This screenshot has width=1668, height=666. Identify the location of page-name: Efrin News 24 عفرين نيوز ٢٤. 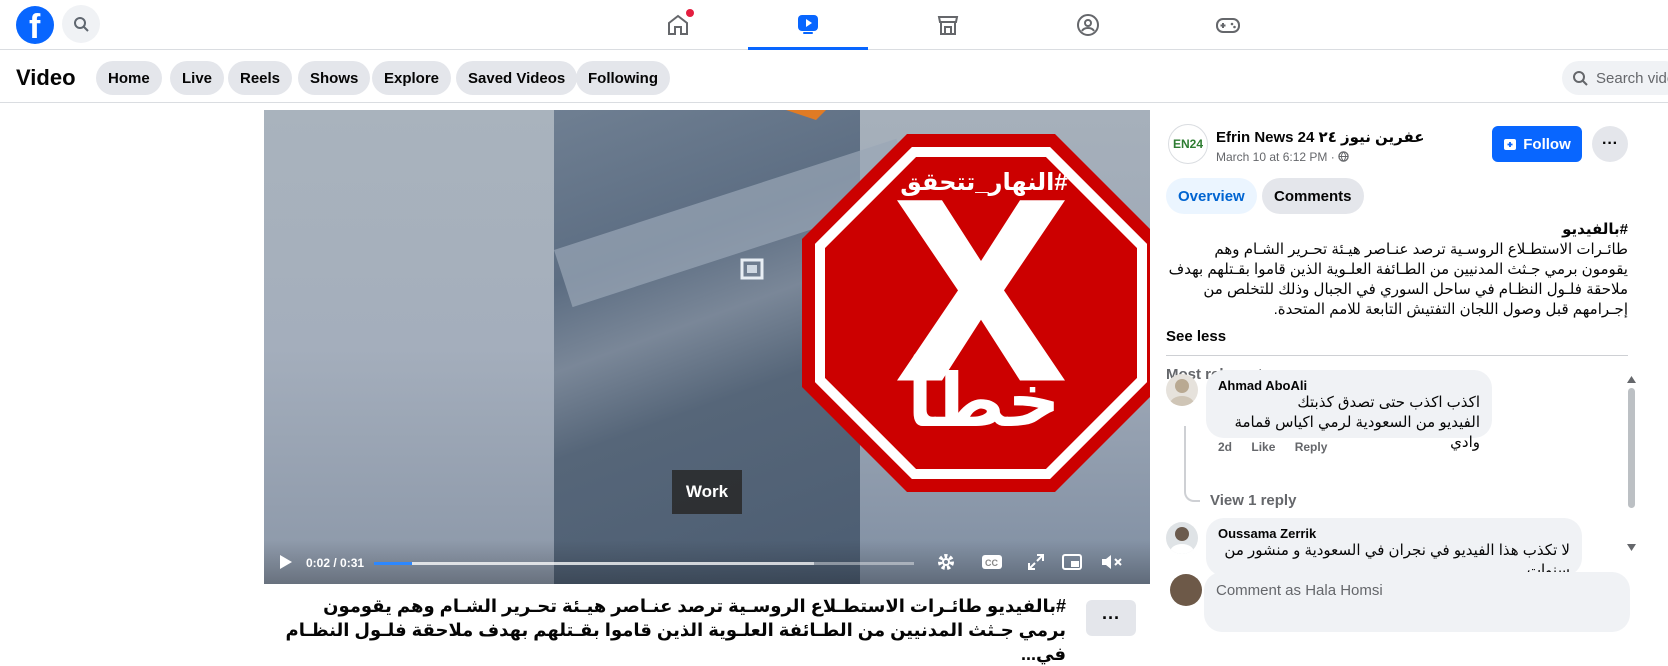
(1320, 137).